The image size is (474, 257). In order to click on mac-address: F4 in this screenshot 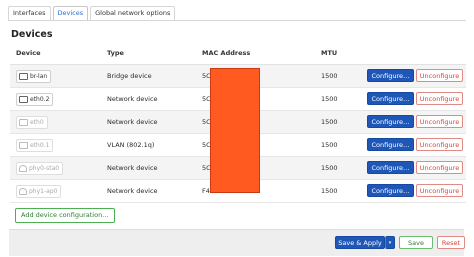, I will do `click(206, 191)`.